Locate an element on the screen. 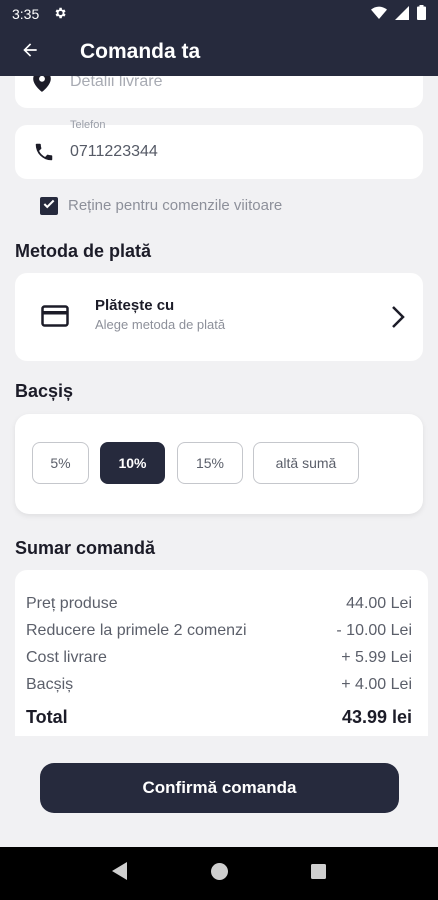 The width and height of the screenshot is (438, 900). summary-row: Cost livrare + 5.99 Lei is located at coordinates (219, 658).